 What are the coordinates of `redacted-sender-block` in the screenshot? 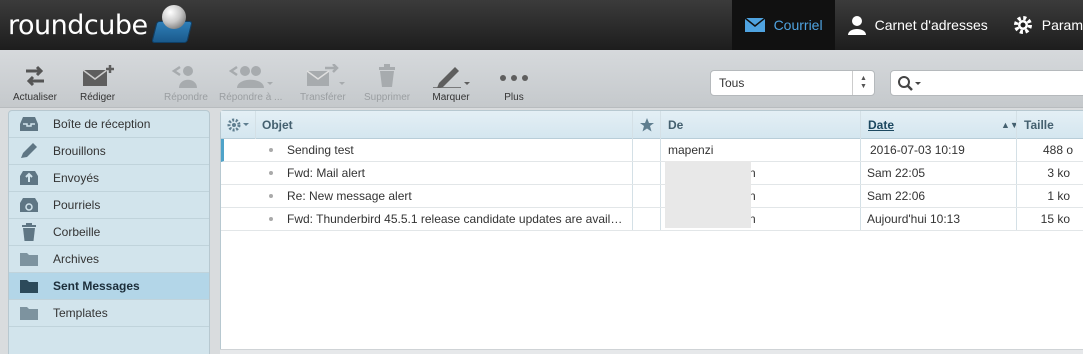 It's located at (708, 194).